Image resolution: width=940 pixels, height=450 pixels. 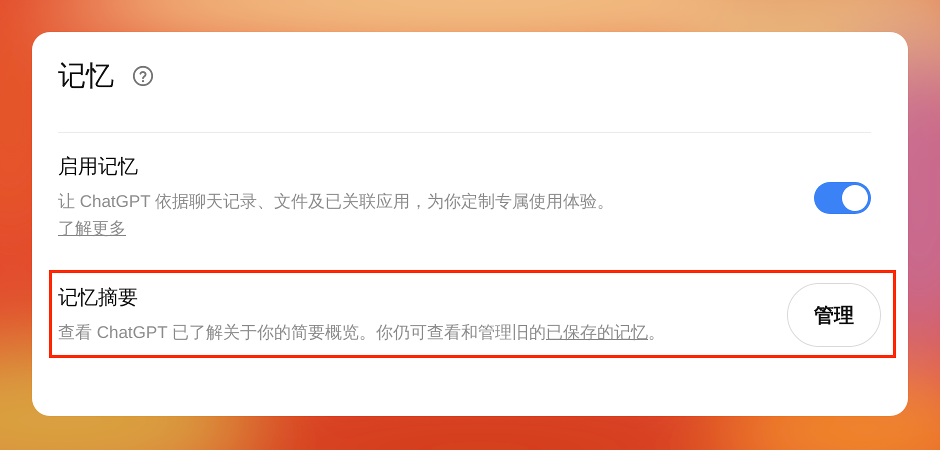 I want to click on learn-link: 了解更多, so click(x=92, y=228).